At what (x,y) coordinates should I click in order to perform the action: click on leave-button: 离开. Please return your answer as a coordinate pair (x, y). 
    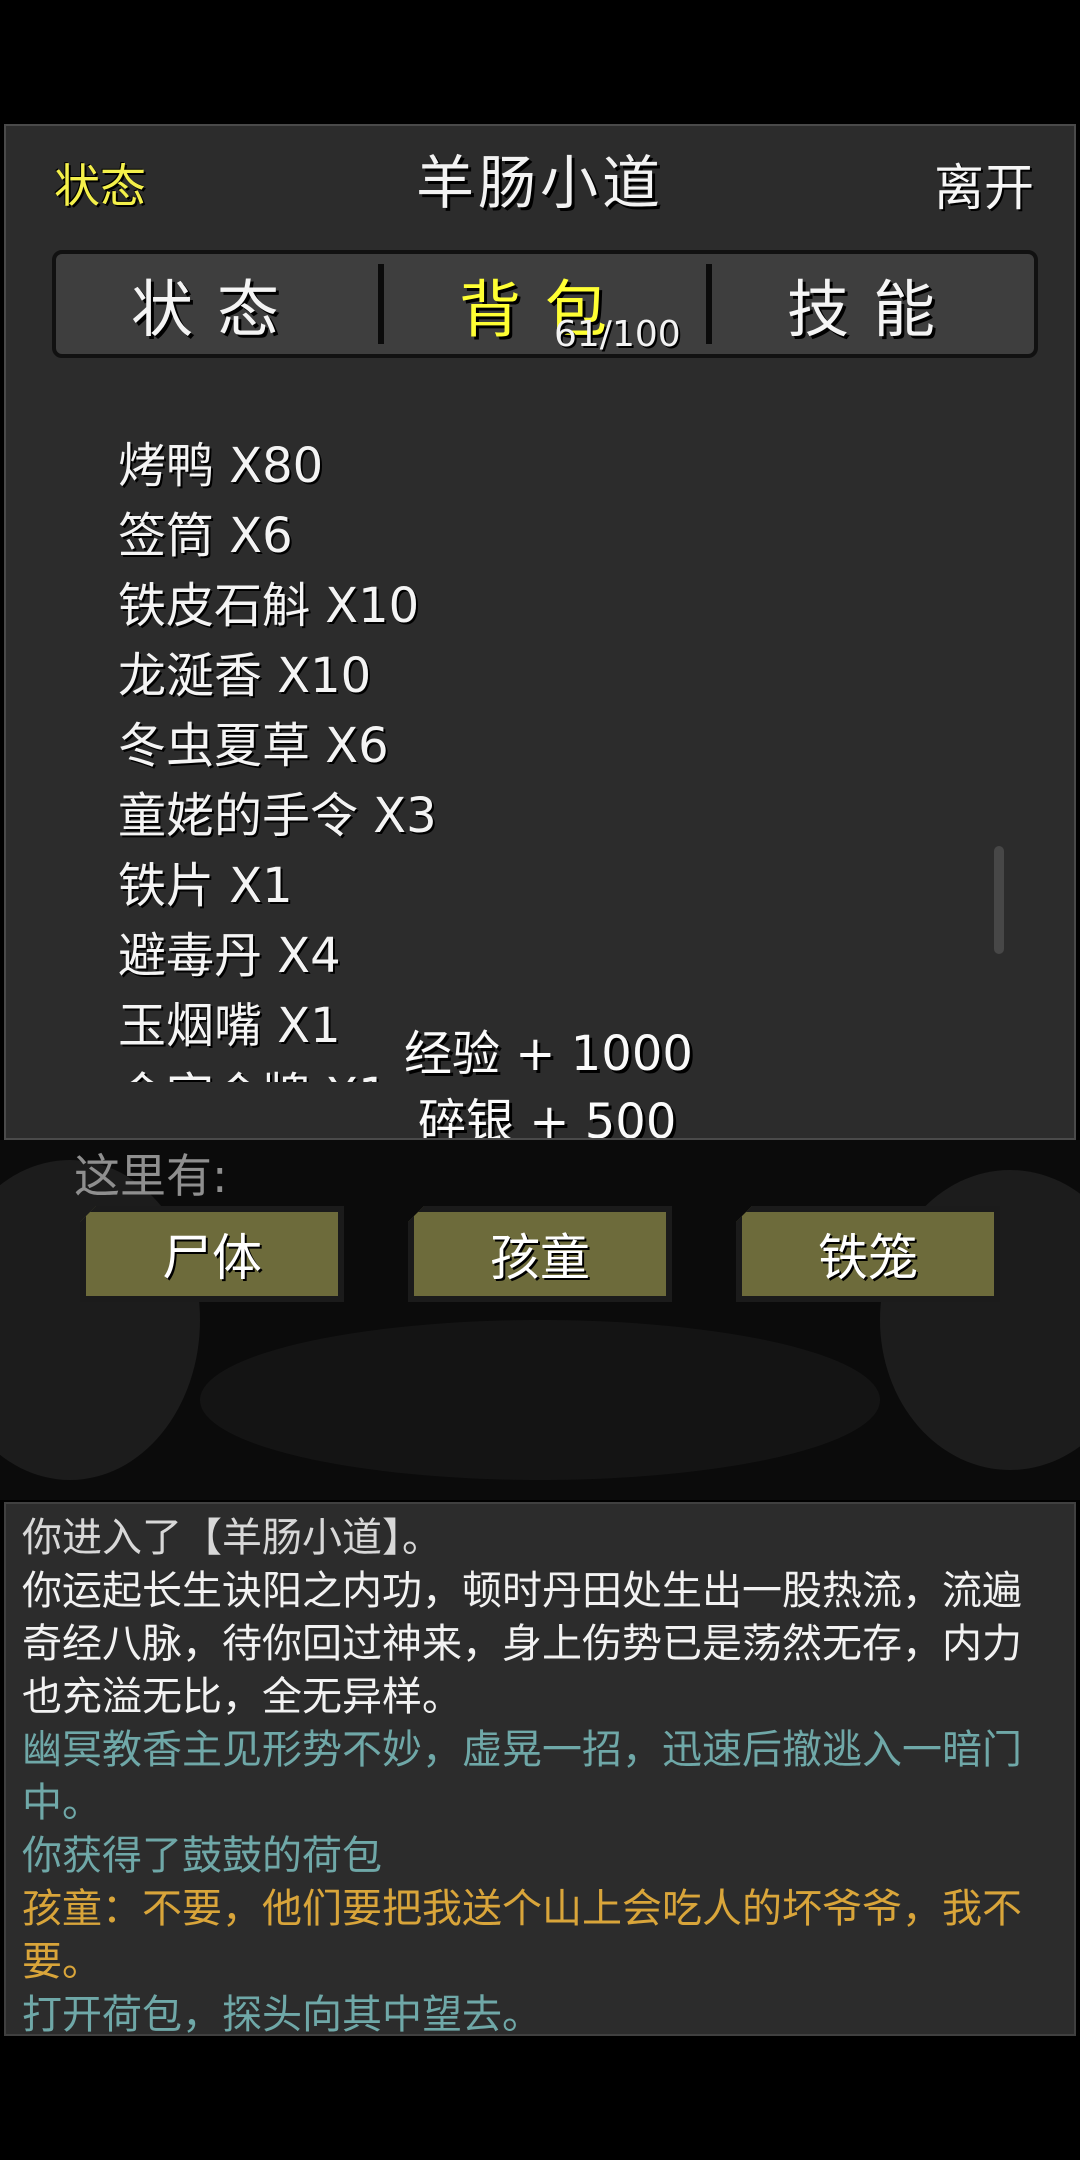
    Looking at the image, I should click on (984, 184).